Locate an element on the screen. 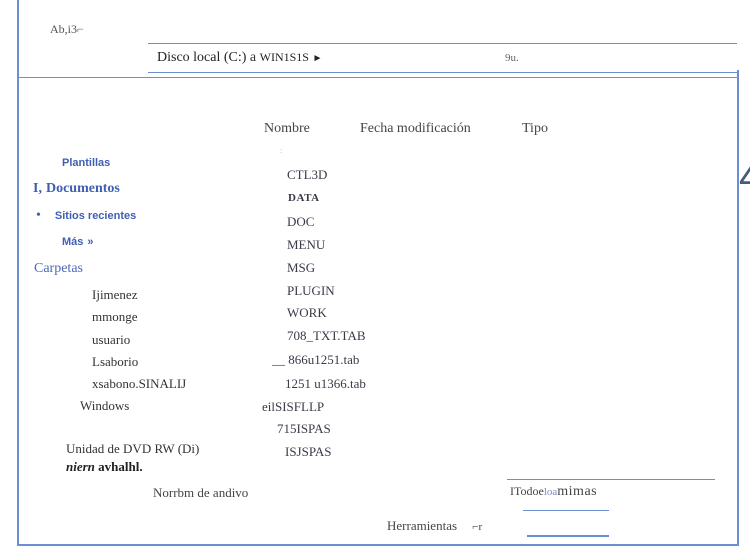  filetype-text-3: mimas is located at coordinates (577, 491).